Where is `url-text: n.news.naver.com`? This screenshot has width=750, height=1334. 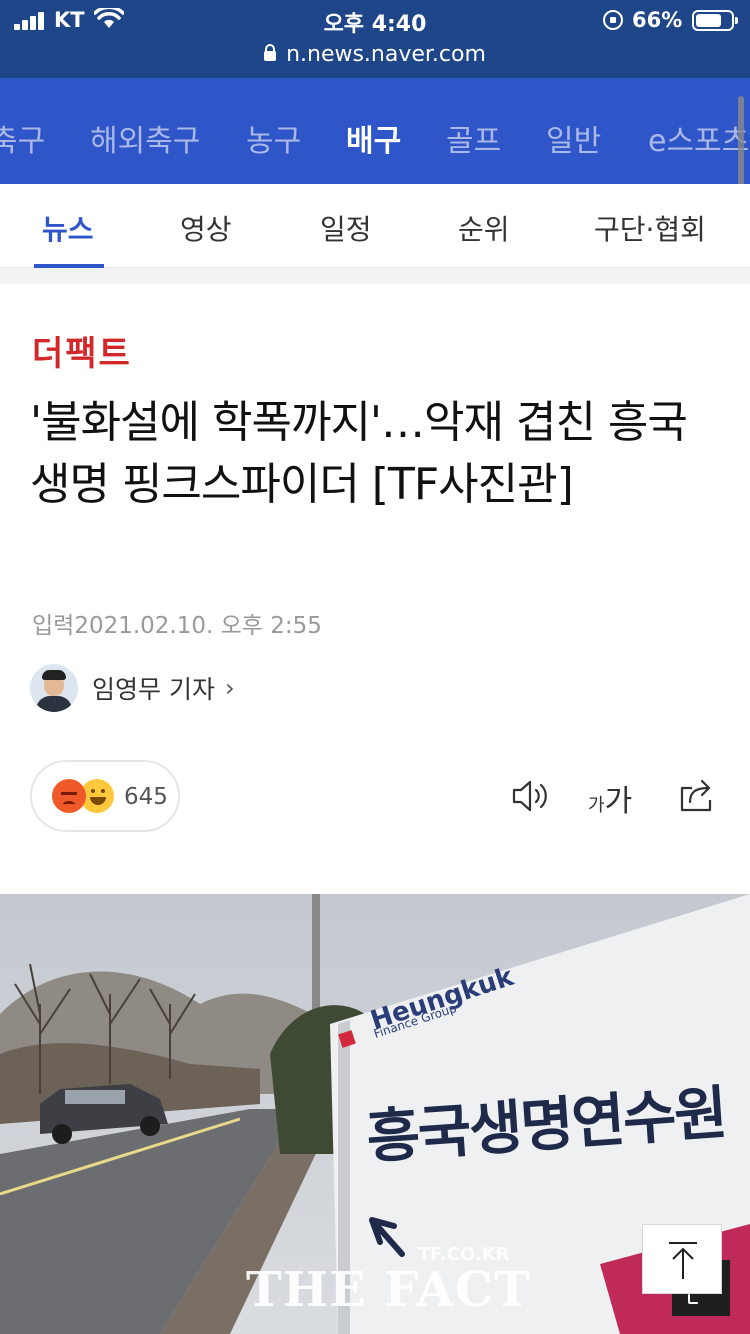
url-text: n.news.naver.com is located at coordinates (386, 54).